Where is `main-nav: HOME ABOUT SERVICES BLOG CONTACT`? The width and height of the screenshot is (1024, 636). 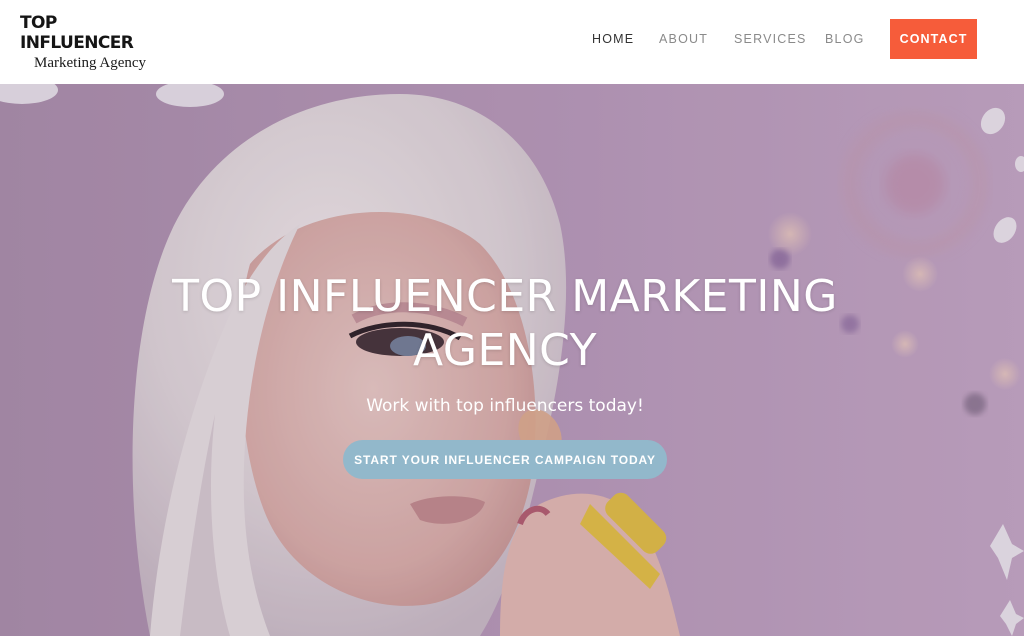 main-nav: HOME ABOUT SERVICES BLOG CONTACT is located at coordinates (512, 42).